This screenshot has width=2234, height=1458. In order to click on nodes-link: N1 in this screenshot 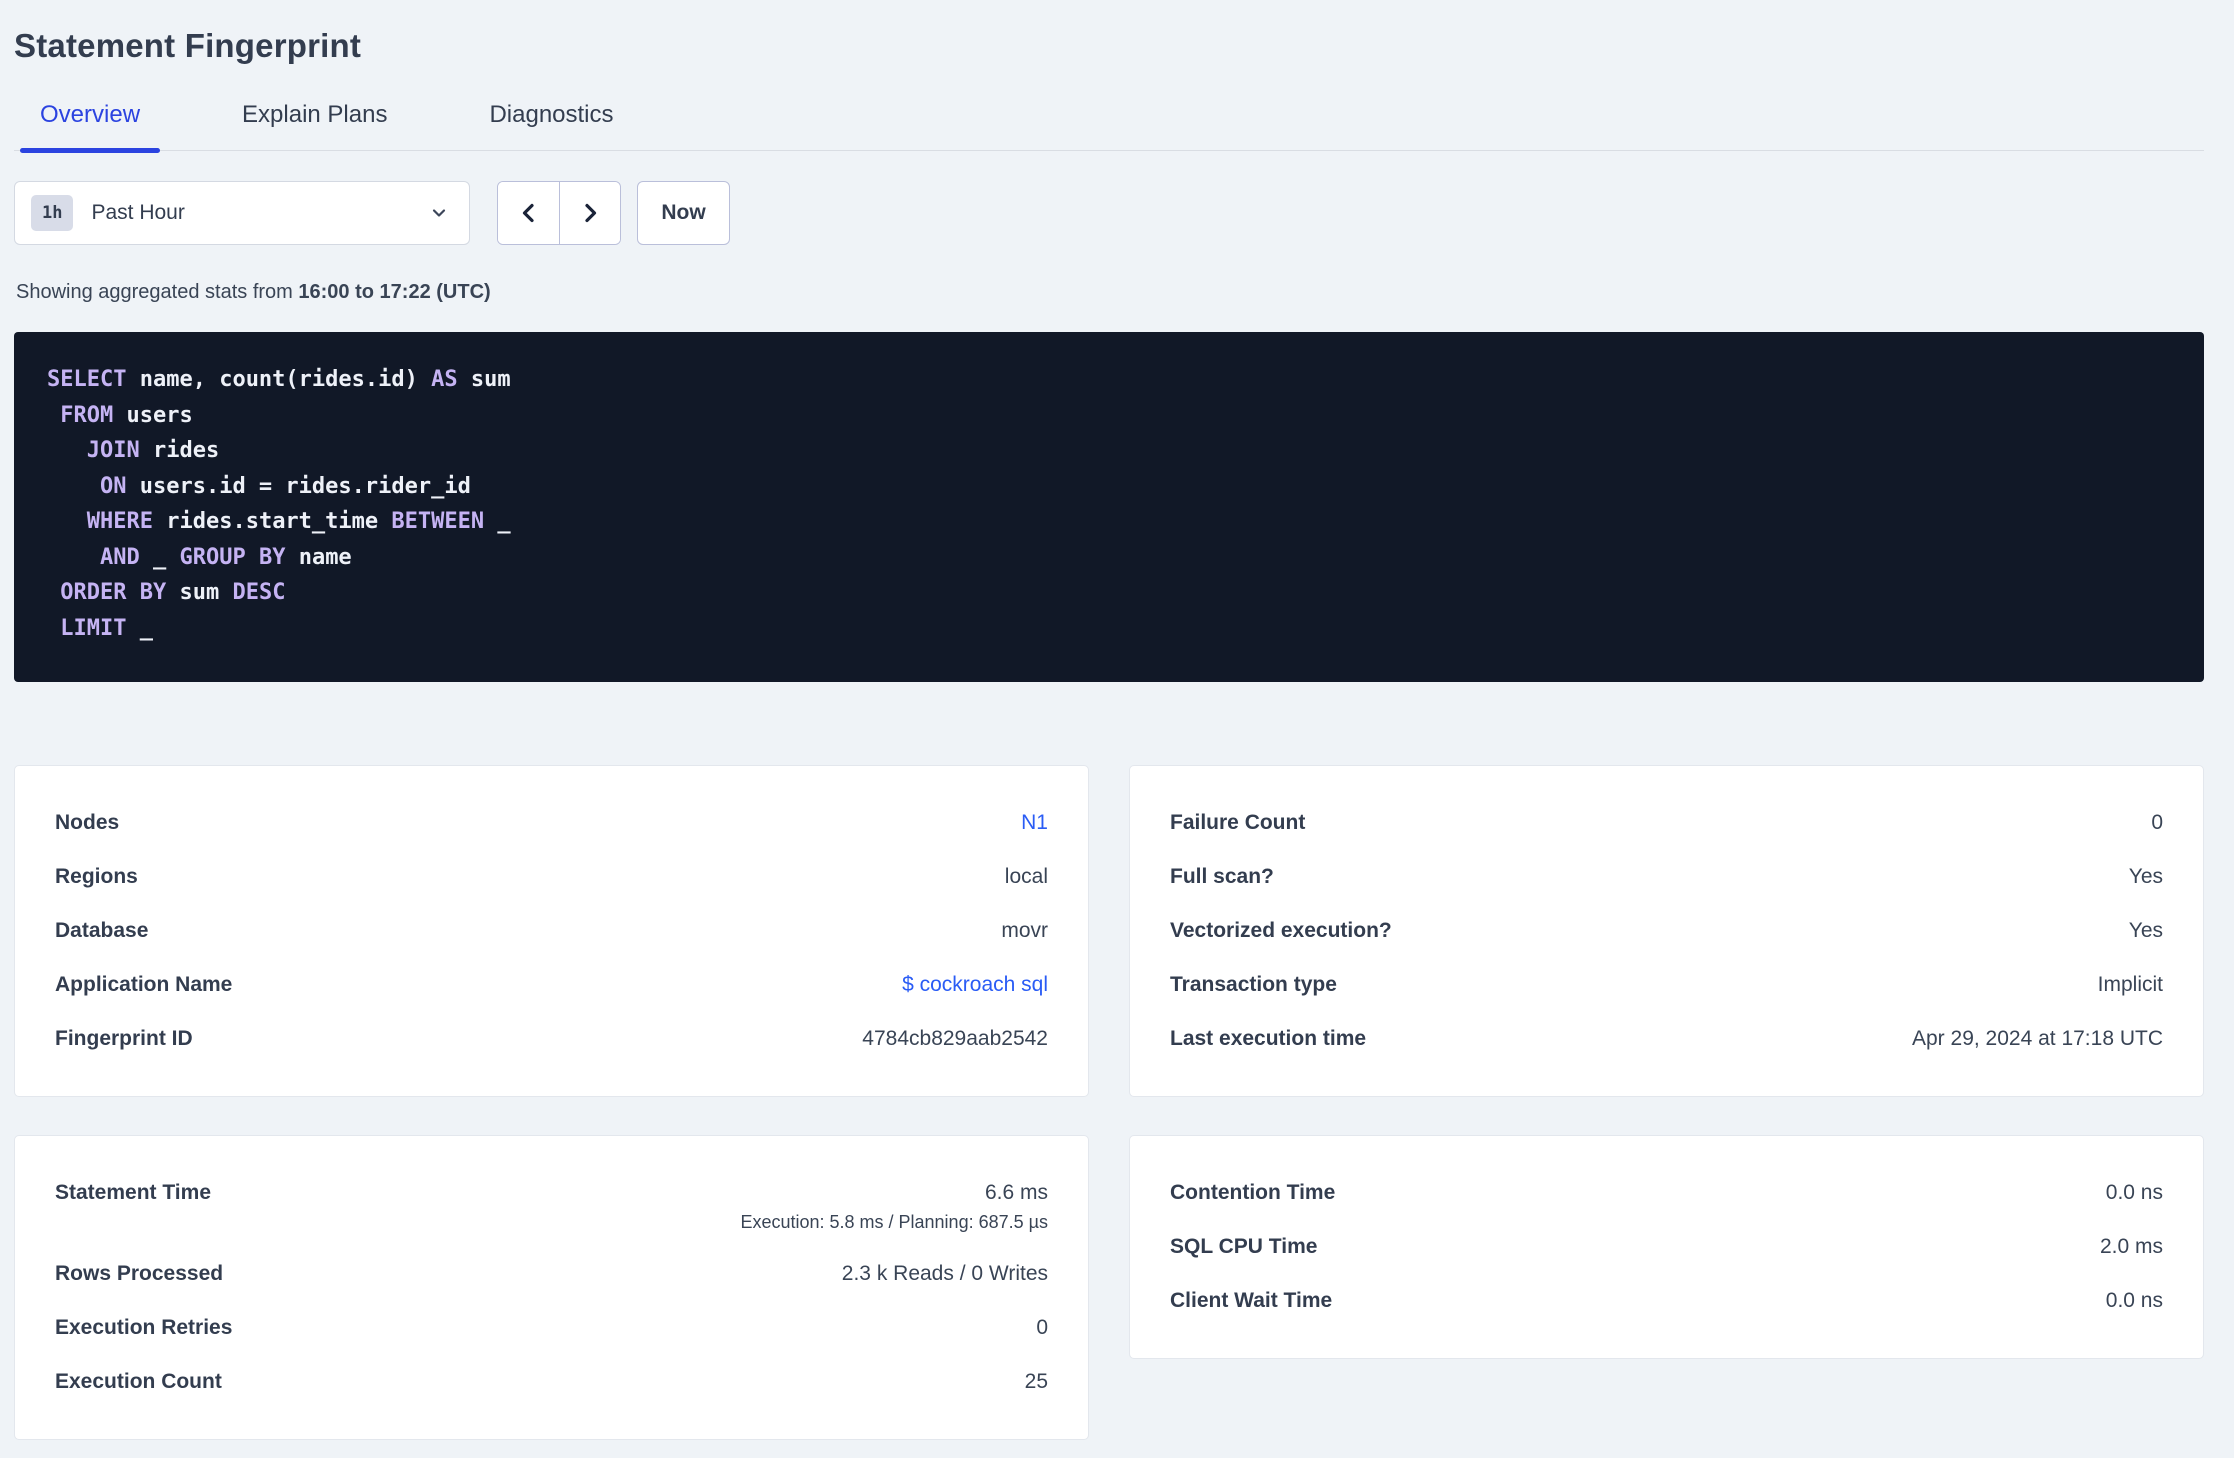, I will do `click(1034, 823)`.